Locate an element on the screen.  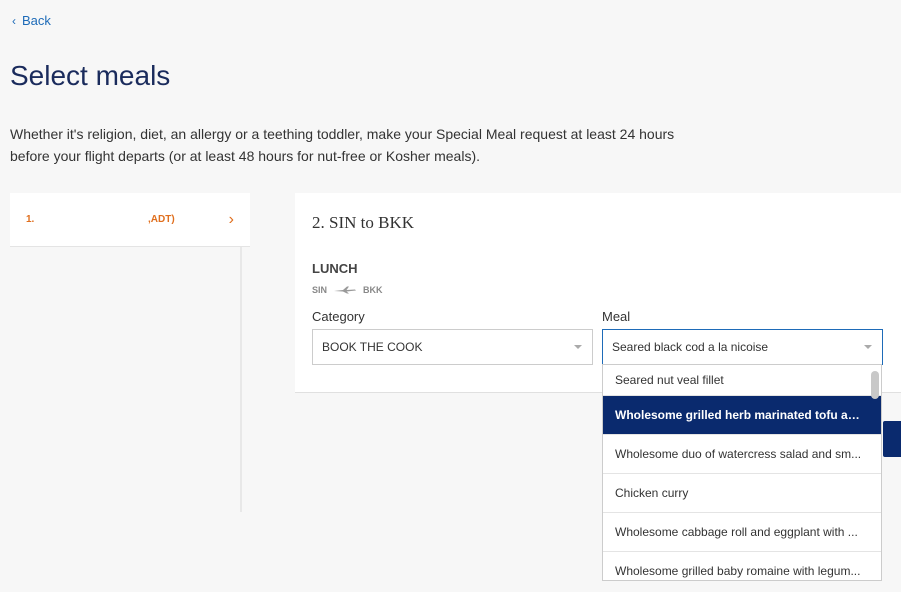
passenger-number: 1. is located at coordinates (30, 219).